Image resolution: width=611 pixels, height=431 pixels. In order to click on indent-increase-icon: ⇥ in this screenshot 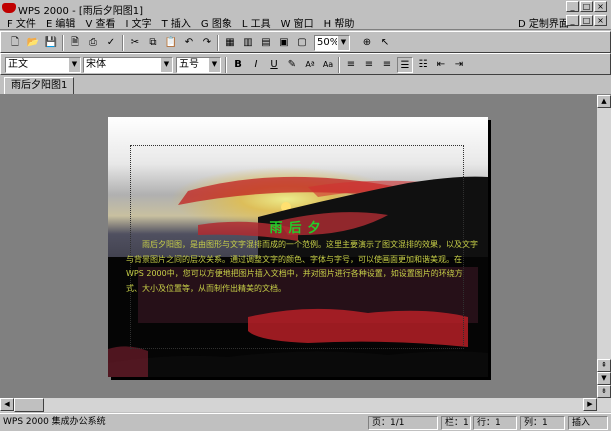, I will do `click(459, 65)`.